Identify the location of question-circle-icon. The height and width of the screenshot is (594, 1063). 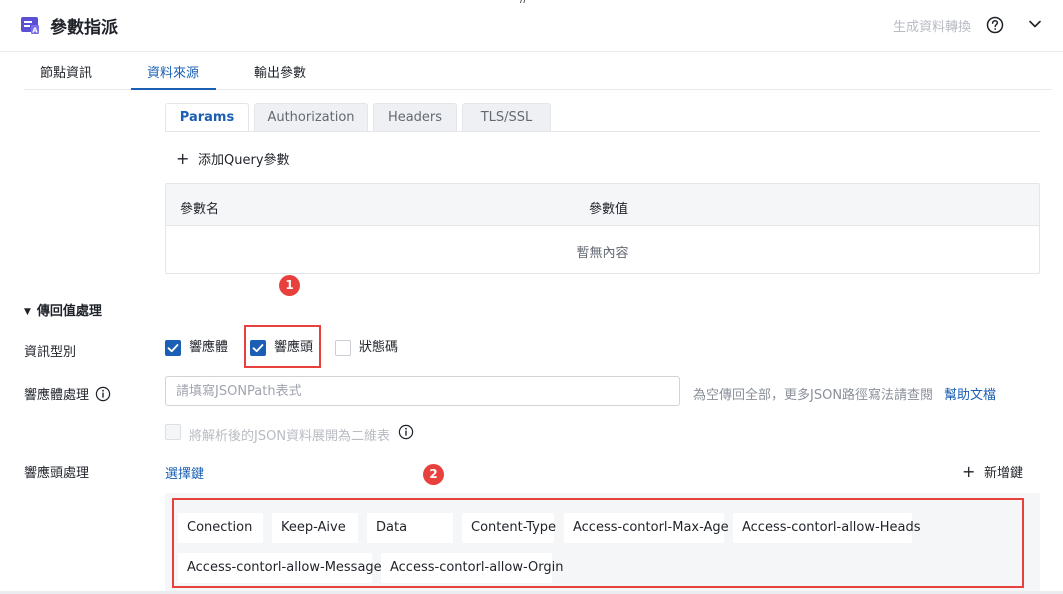
(995, 25).